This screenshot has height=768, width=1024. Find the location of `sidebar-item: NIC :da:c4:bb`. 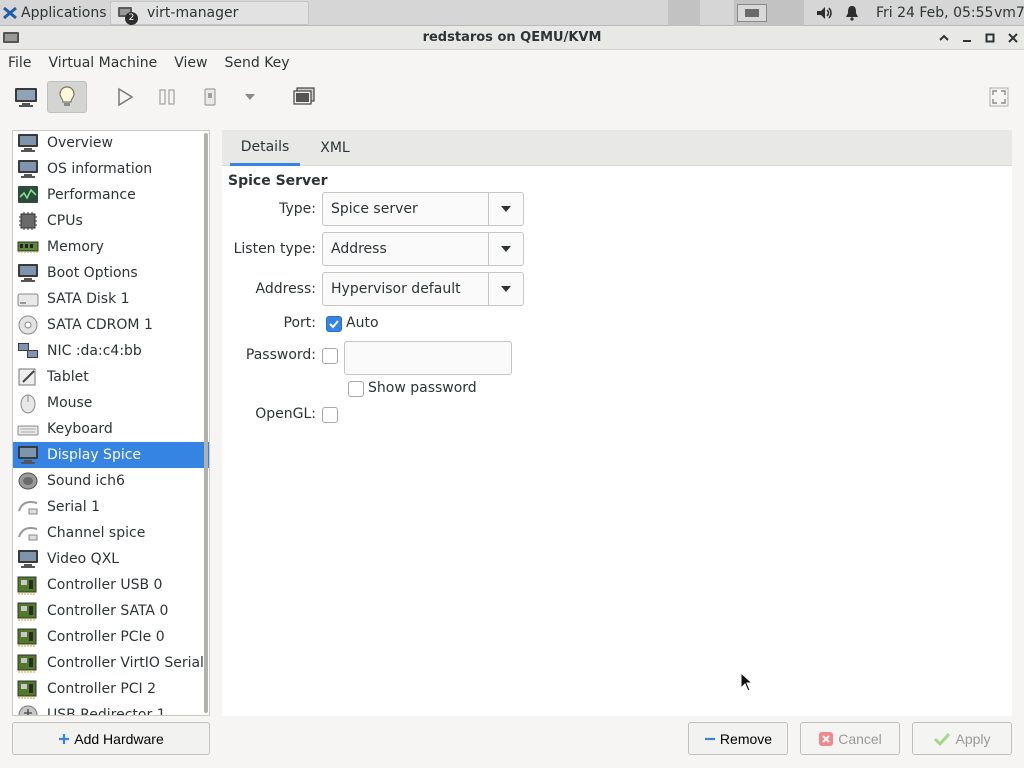

sidebar-item: NIC :da:c4:bb is located at coordinates (111, 351).